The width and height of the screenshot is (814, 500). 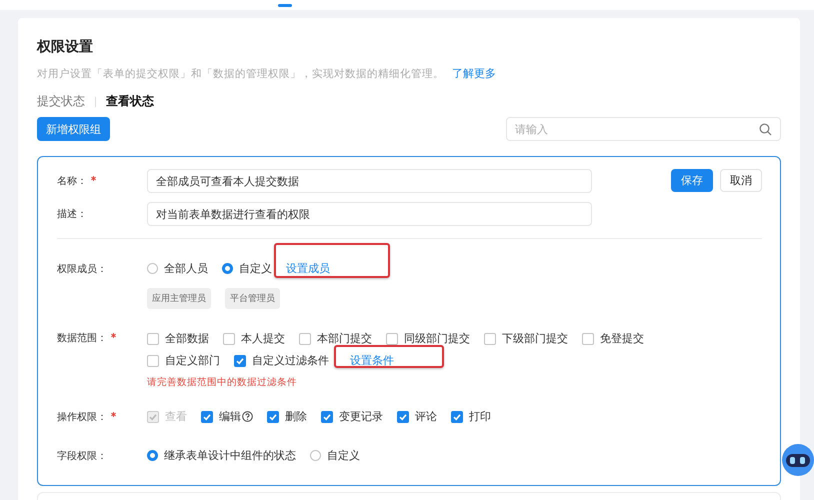 What do you see at coordinates (263, 338) in the screenshot?
I see `option-label: 本人提交` at bounding box center [263, 338].